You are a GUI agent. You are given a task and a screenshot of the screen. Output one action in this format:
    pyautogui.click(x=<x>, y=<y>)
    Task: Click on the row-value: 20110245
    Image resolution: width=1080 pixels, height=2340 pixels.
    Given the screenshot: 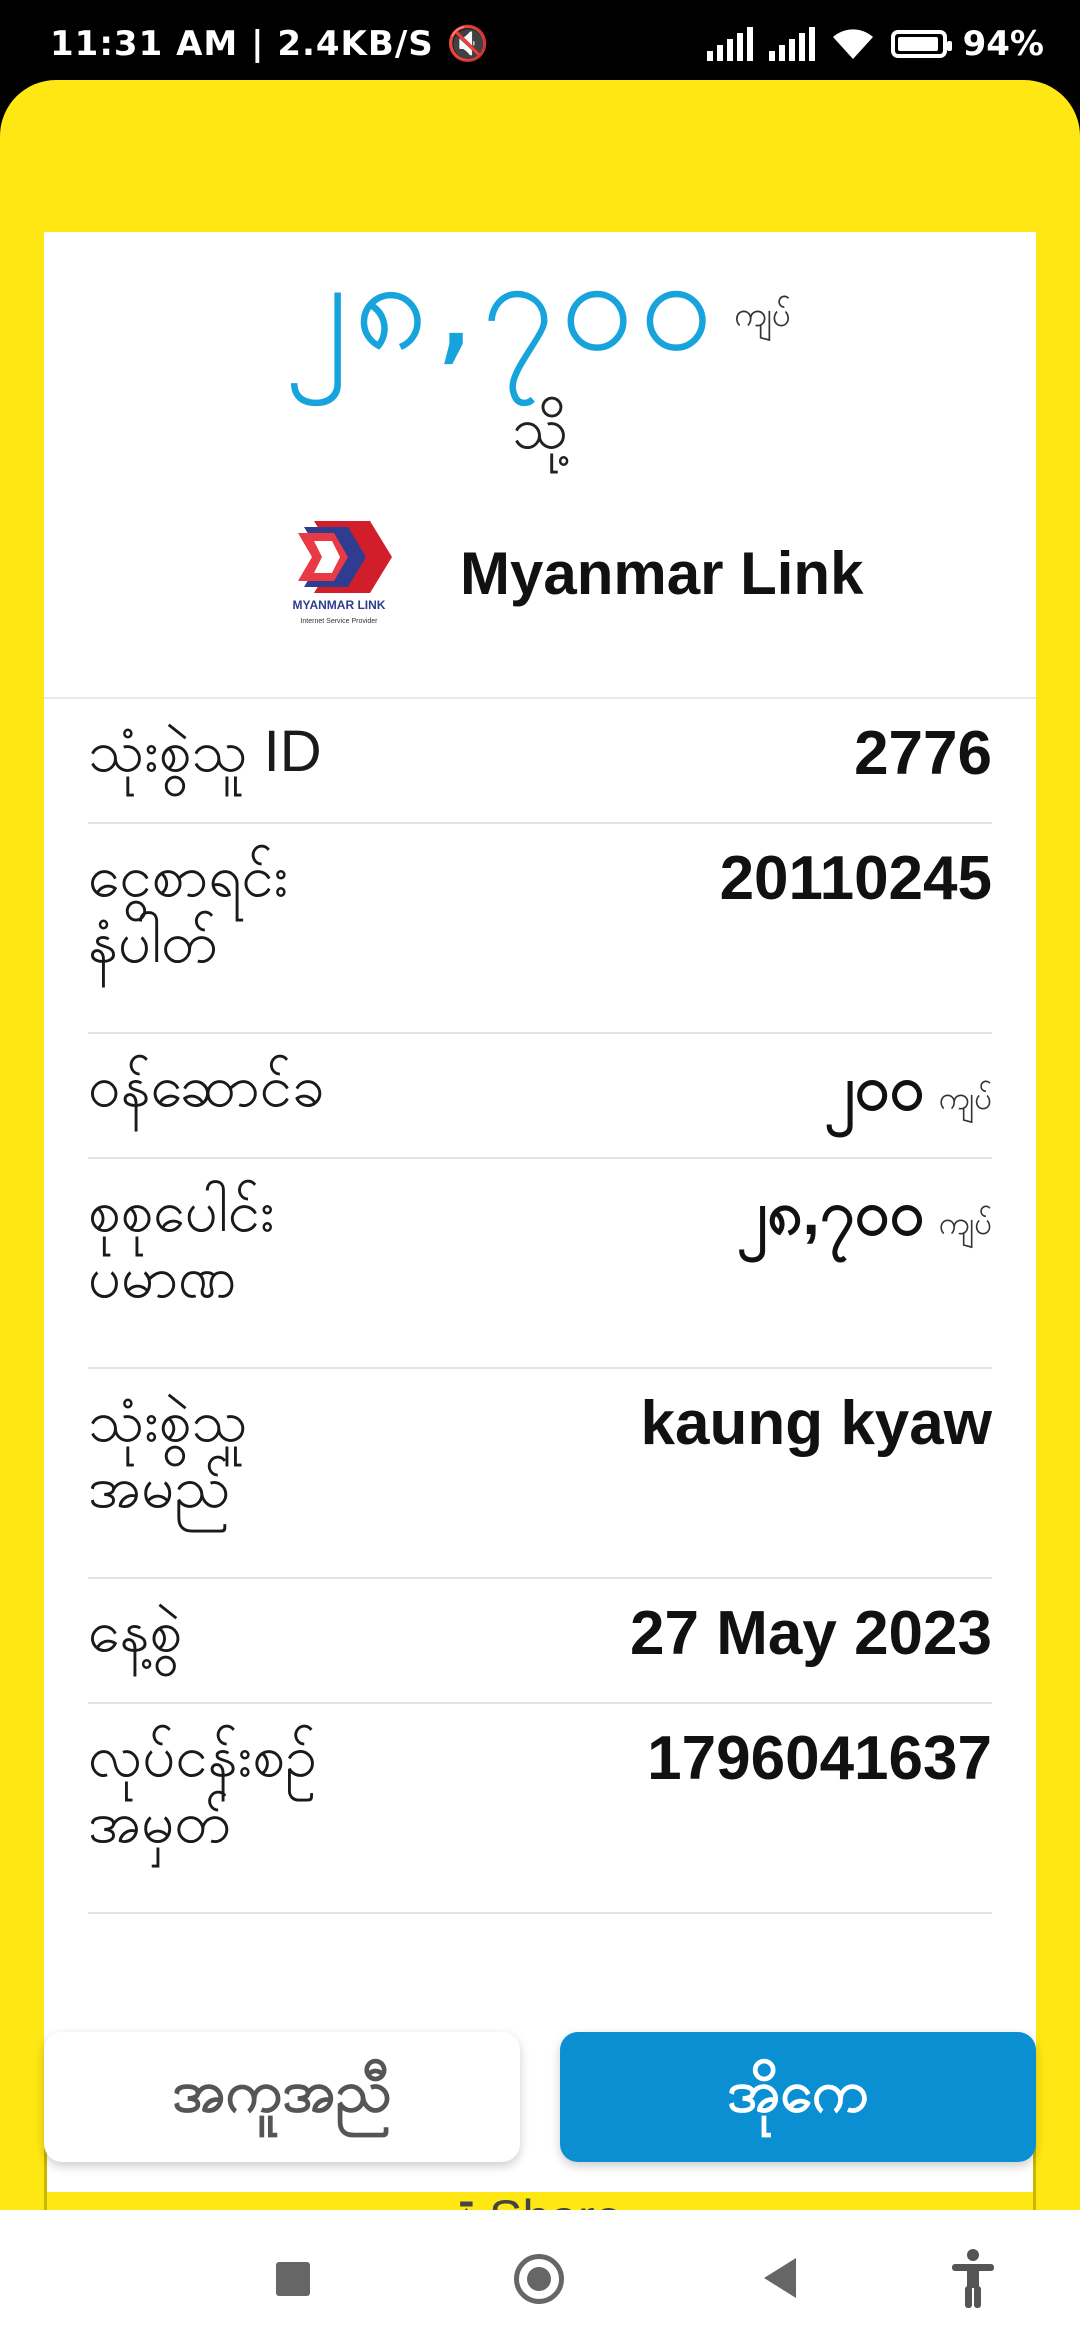 What is the action you would take?
    pyautogui.click(x=855, y=878)
    